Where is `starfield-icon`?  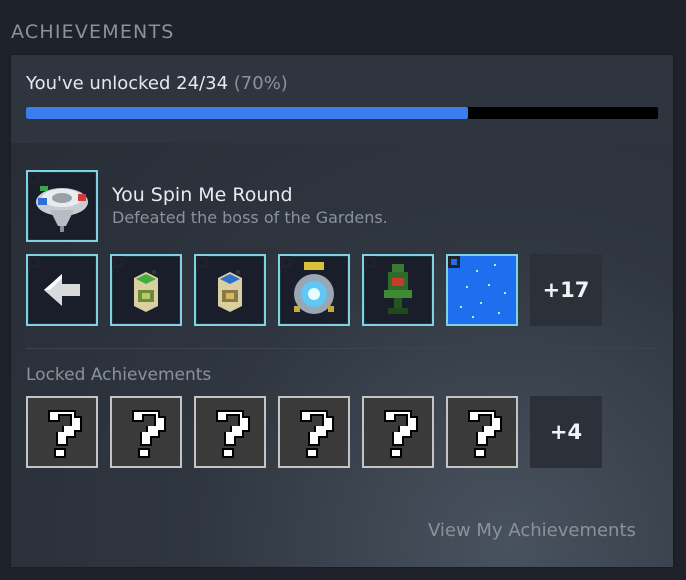 starfield-icon is located at coordinates (482, 290).